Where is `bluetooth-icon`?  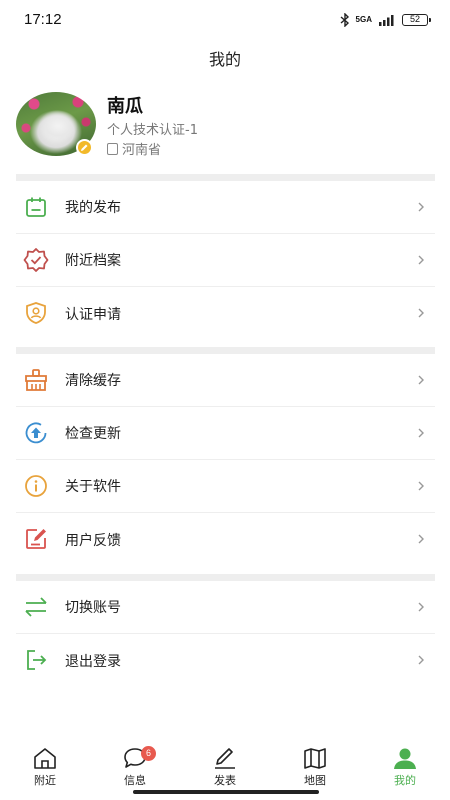 bluetooth-icon is located at coordinates (344, 20).